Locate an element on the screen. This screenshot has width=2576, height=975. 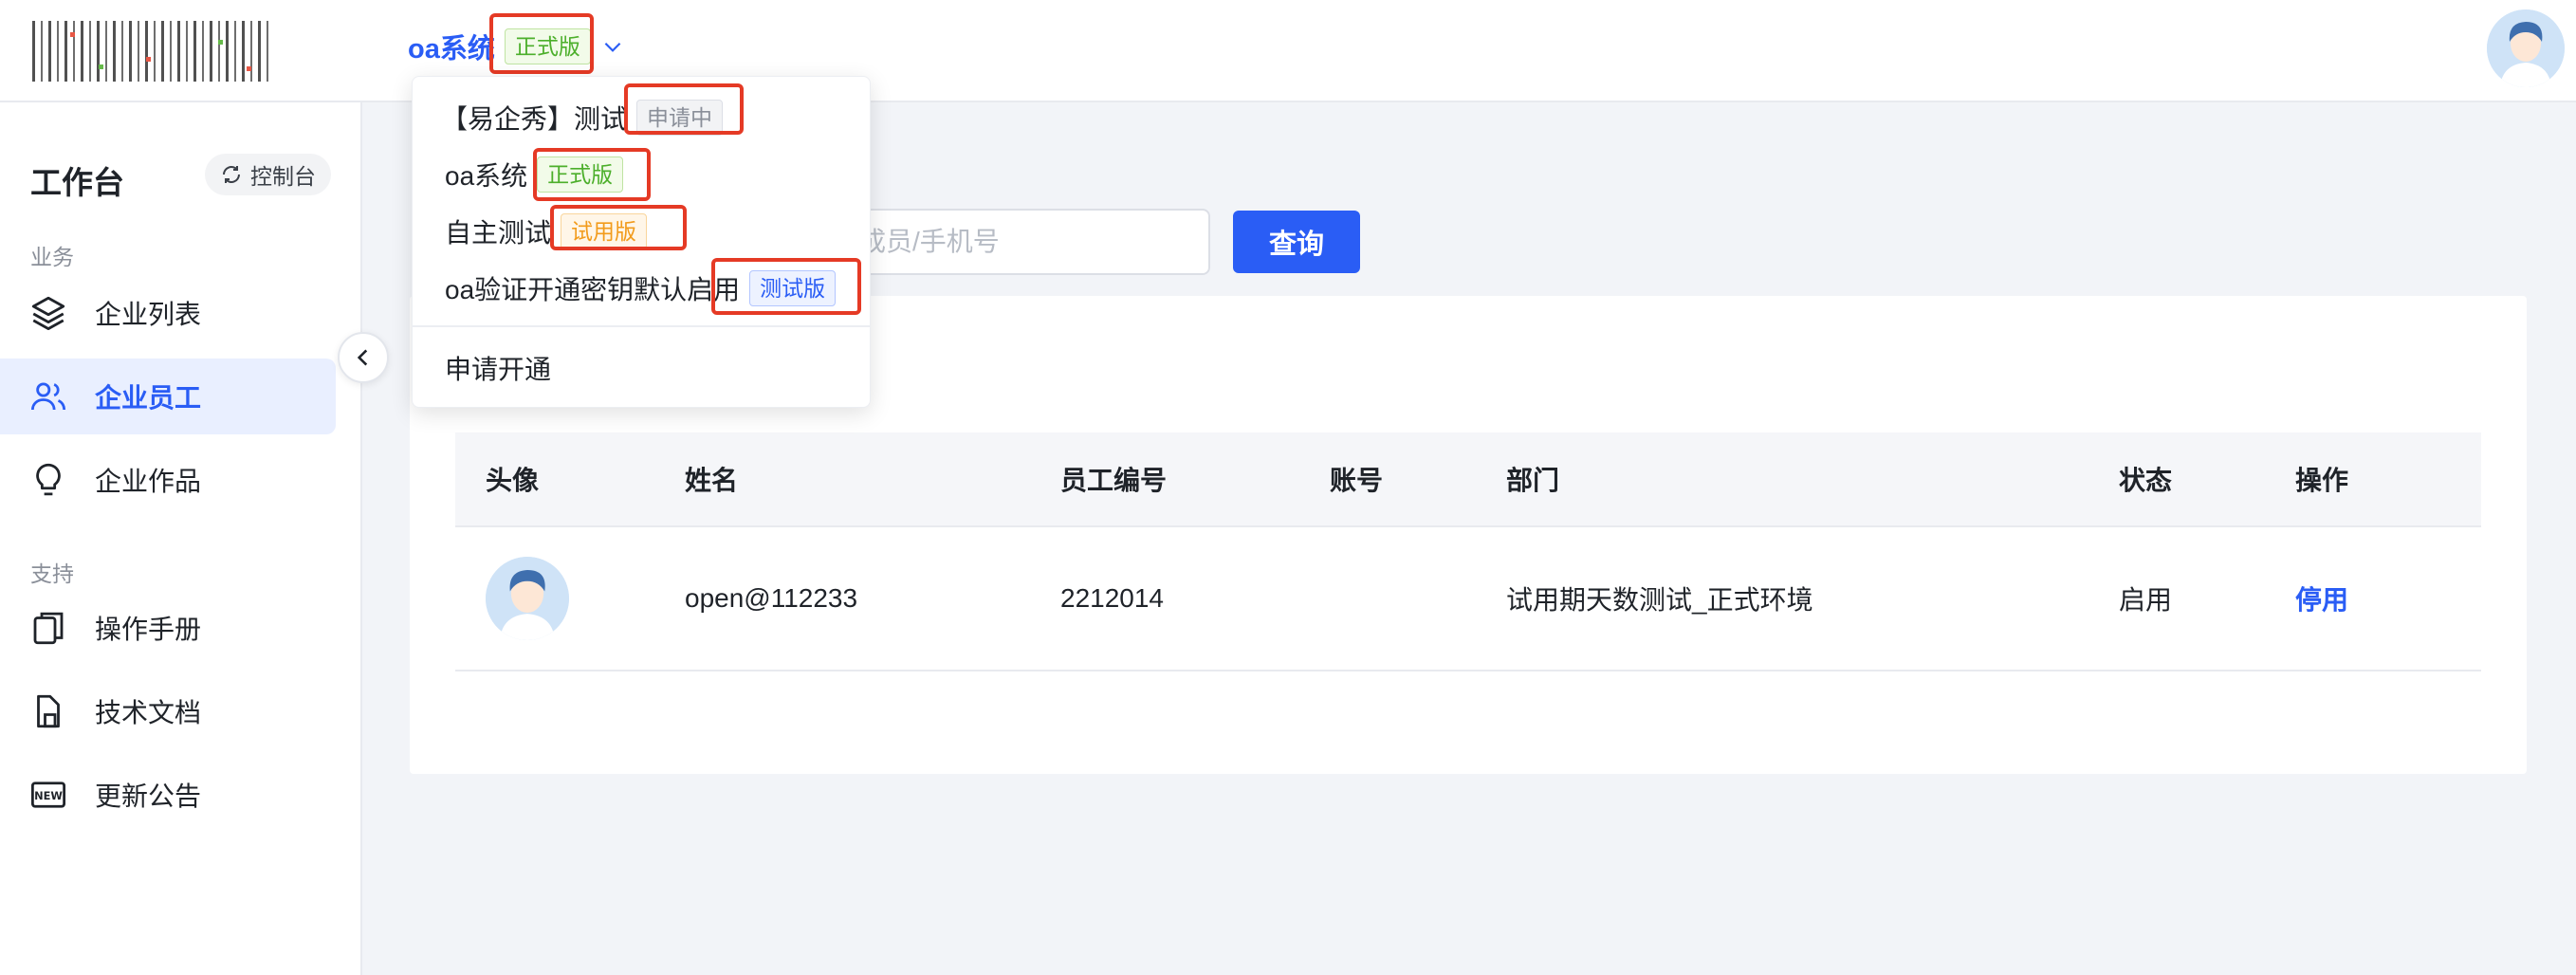
current-app-name: oa系统 is located at coordinates (451, 49).